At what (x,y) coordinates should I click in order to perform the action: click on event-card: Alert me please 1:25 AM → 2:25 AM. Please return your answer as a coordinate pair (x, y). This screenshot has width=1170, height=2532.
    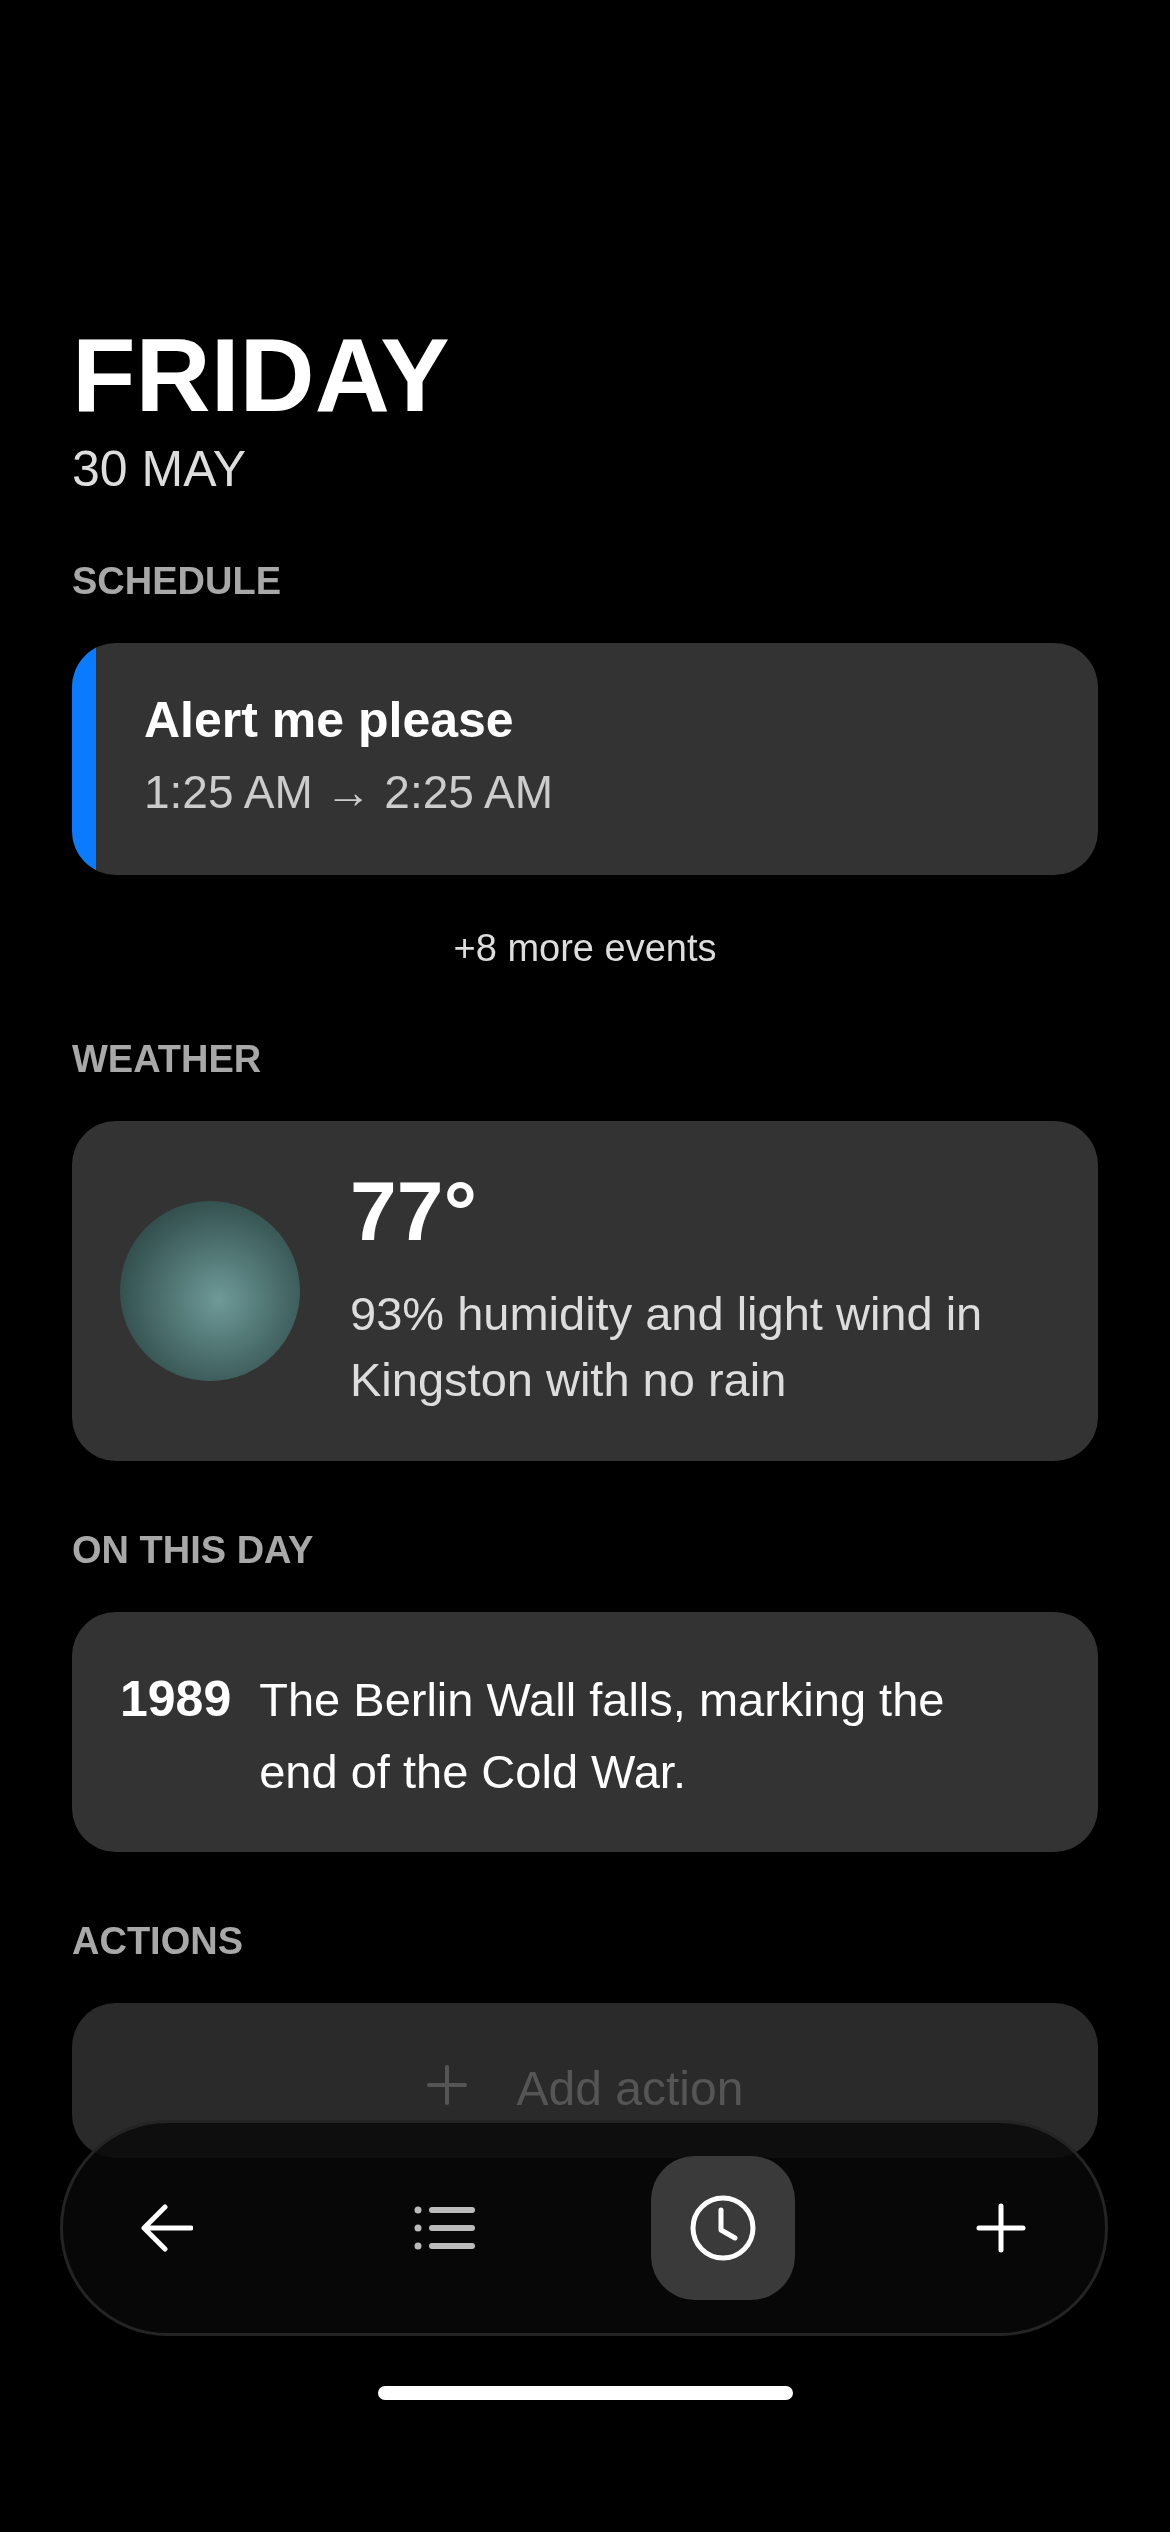
    Looking at the image, I should click on (585, 759).